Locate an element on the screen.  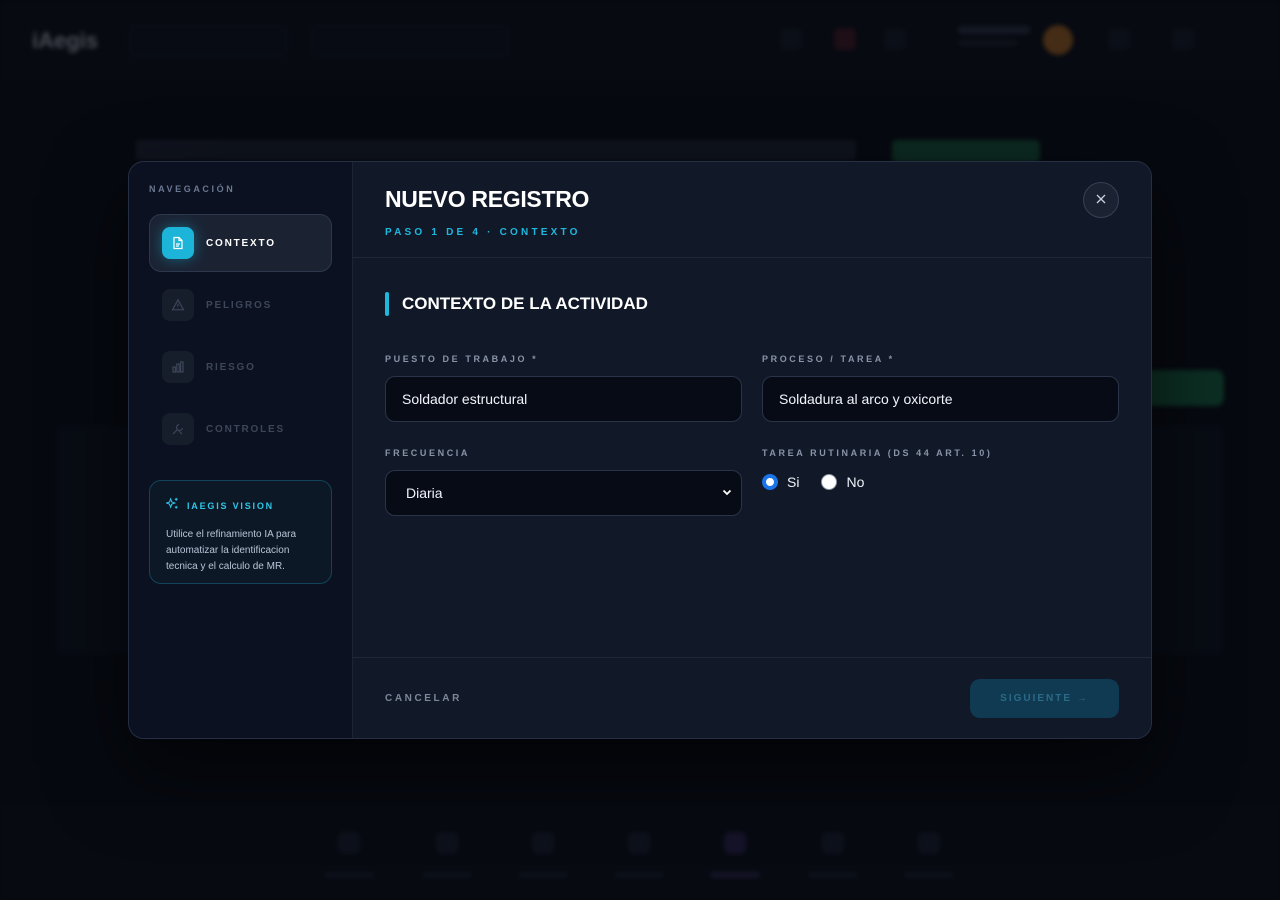
close-icon is located at coordinates (1101, 200).